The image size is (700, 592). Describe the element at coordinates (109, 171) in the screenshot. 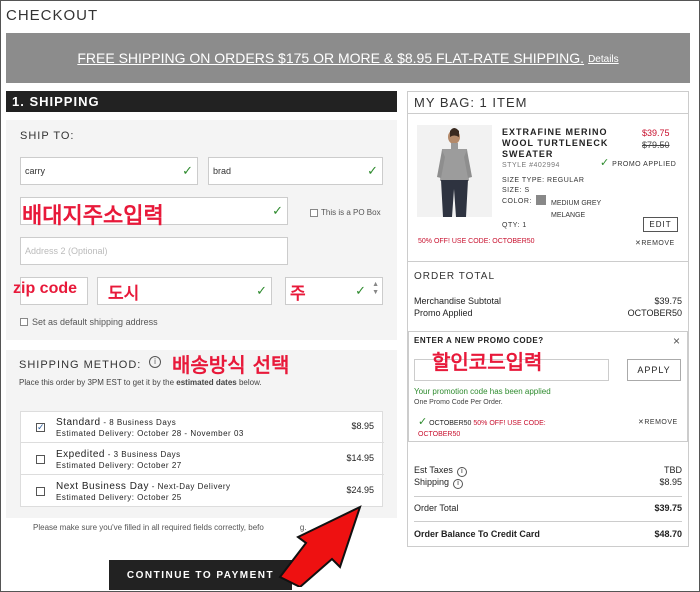

I see `first-name-field: carry ✓` at that location.